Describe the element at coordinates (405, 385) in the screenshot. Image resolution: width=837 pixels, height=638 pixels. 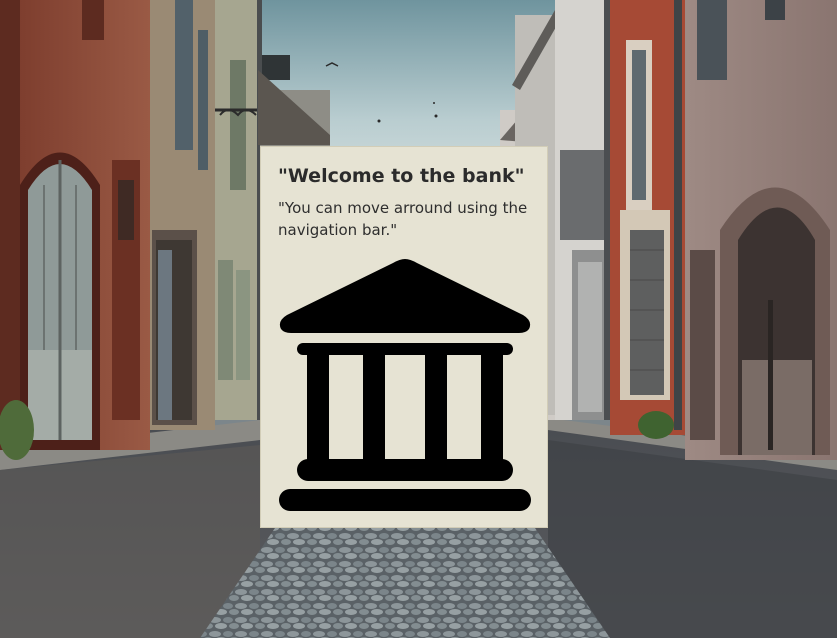
I see `bank-icon` at that location.